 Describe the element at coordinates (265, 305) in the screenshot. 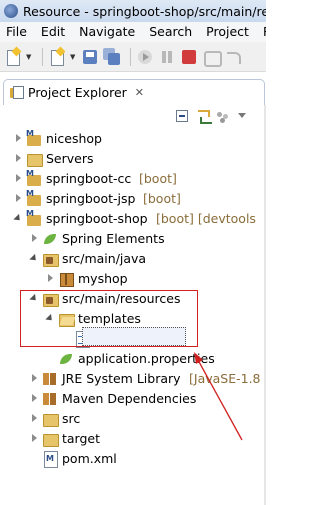

I see `scrollbar-edge` at that location.